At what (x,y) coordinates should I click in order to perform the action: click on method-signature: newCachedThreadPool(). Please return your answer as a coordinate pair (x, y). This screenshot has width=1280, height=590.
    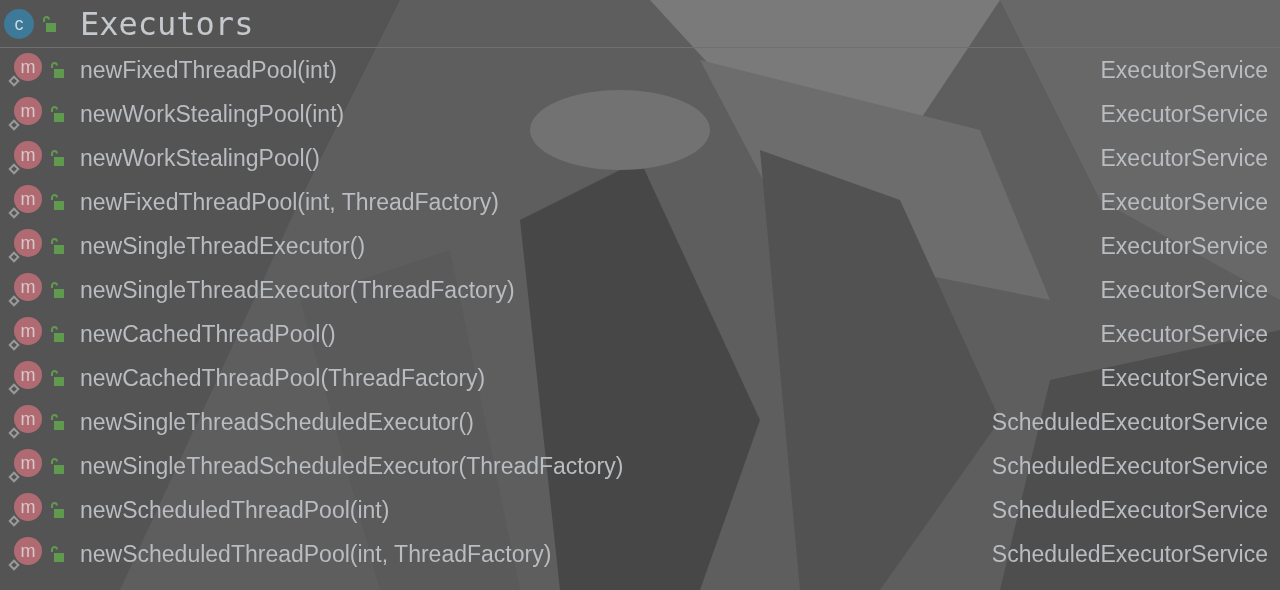
    Looking at the image, I should click on (208, 334).